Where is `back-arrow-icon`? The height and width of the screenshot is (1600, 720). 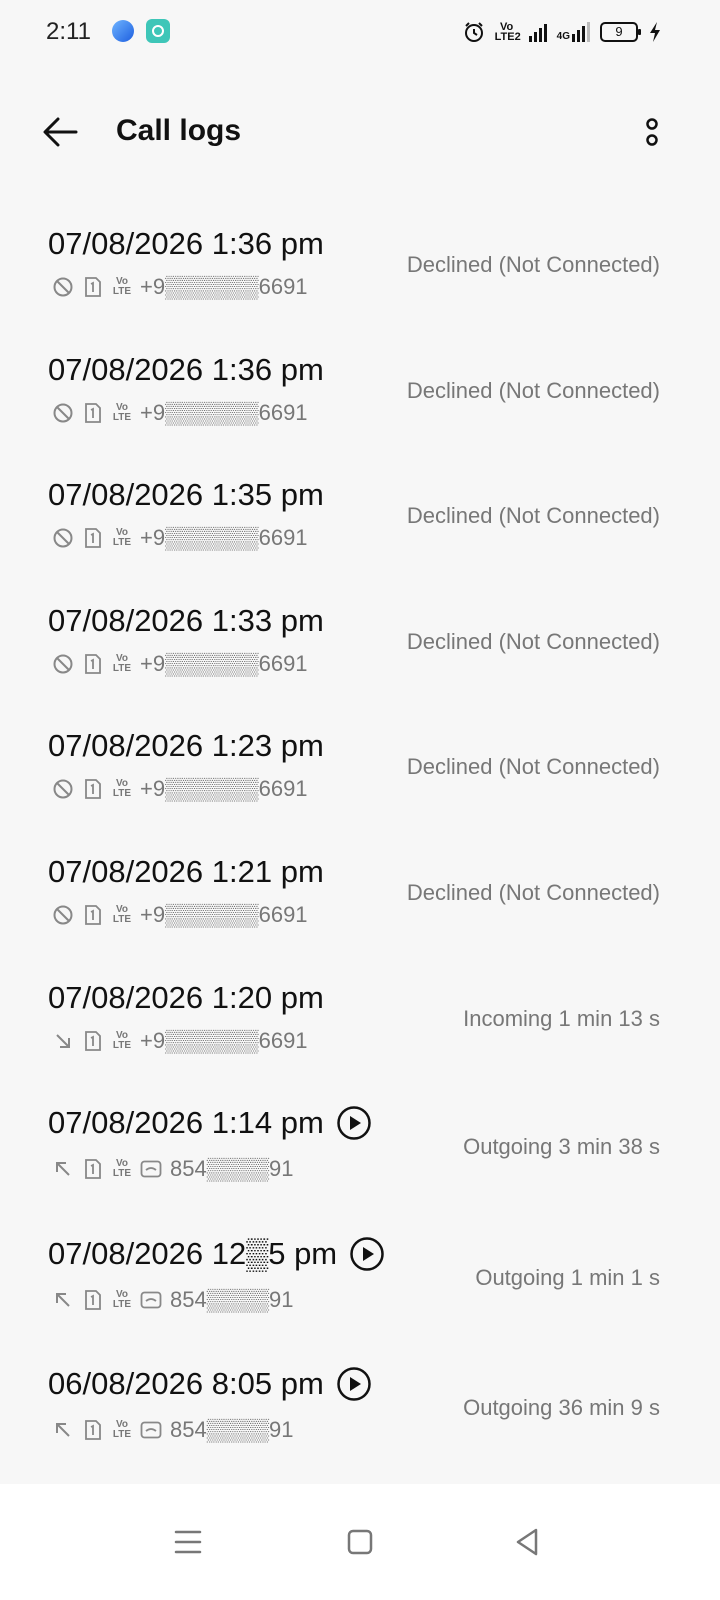
back-arrow-icon is located at coordinates (60, 132).